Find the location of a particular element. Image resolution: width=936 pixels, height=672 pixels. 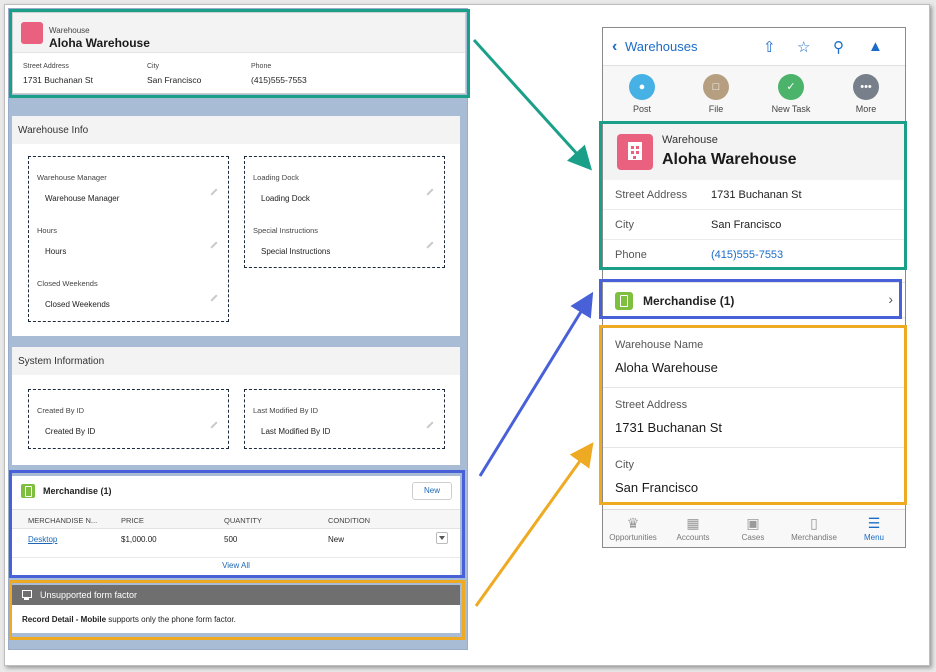

action-more: ••• More is located at coordinates (866, 94).